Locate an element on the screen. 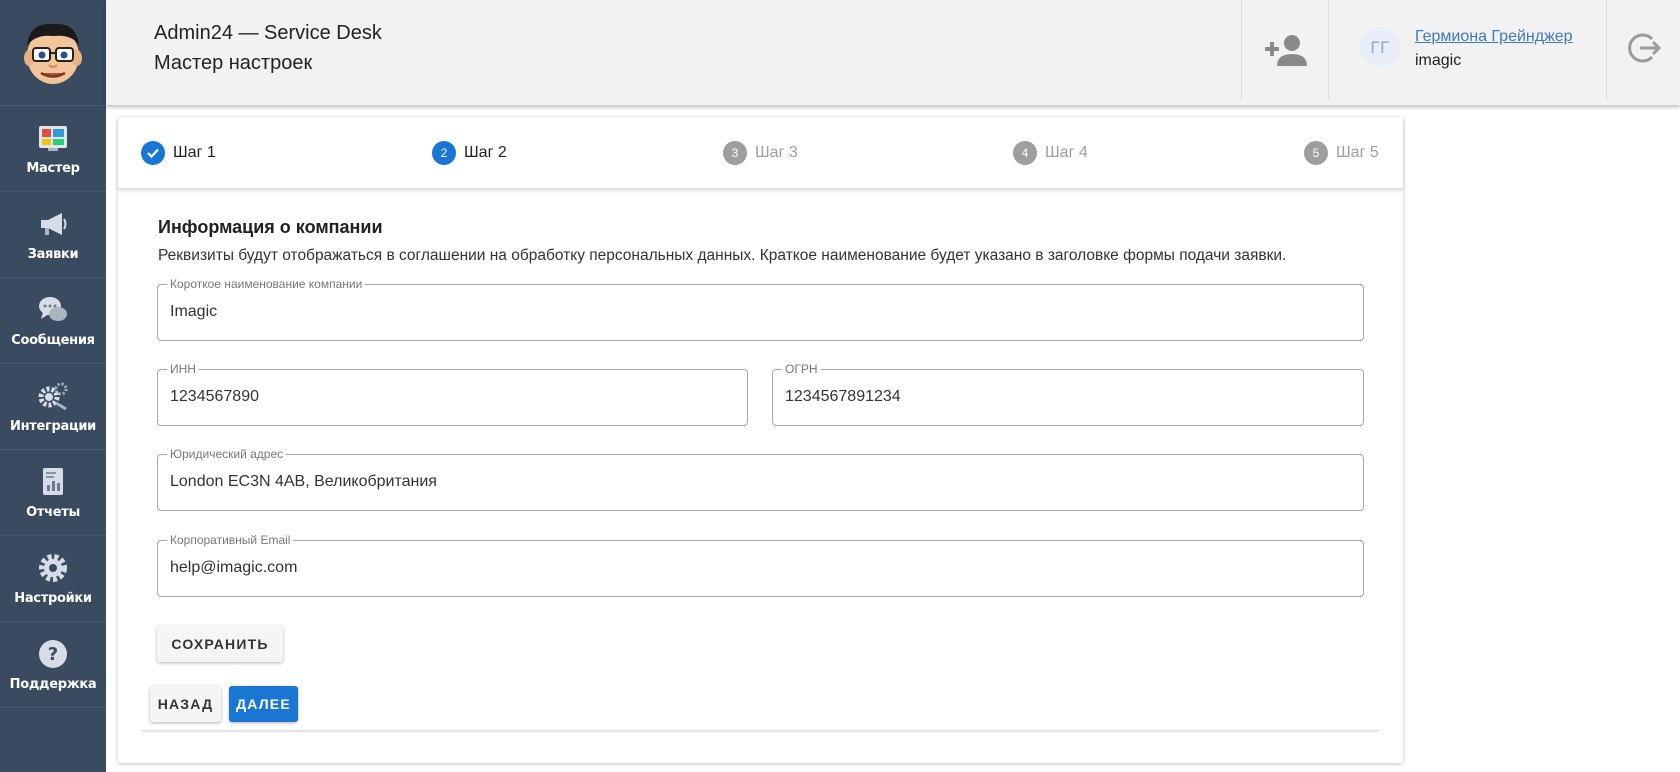 This screenshot has height=772, width=1680. avatar: ГГ is located at coordinates (1380, 47).